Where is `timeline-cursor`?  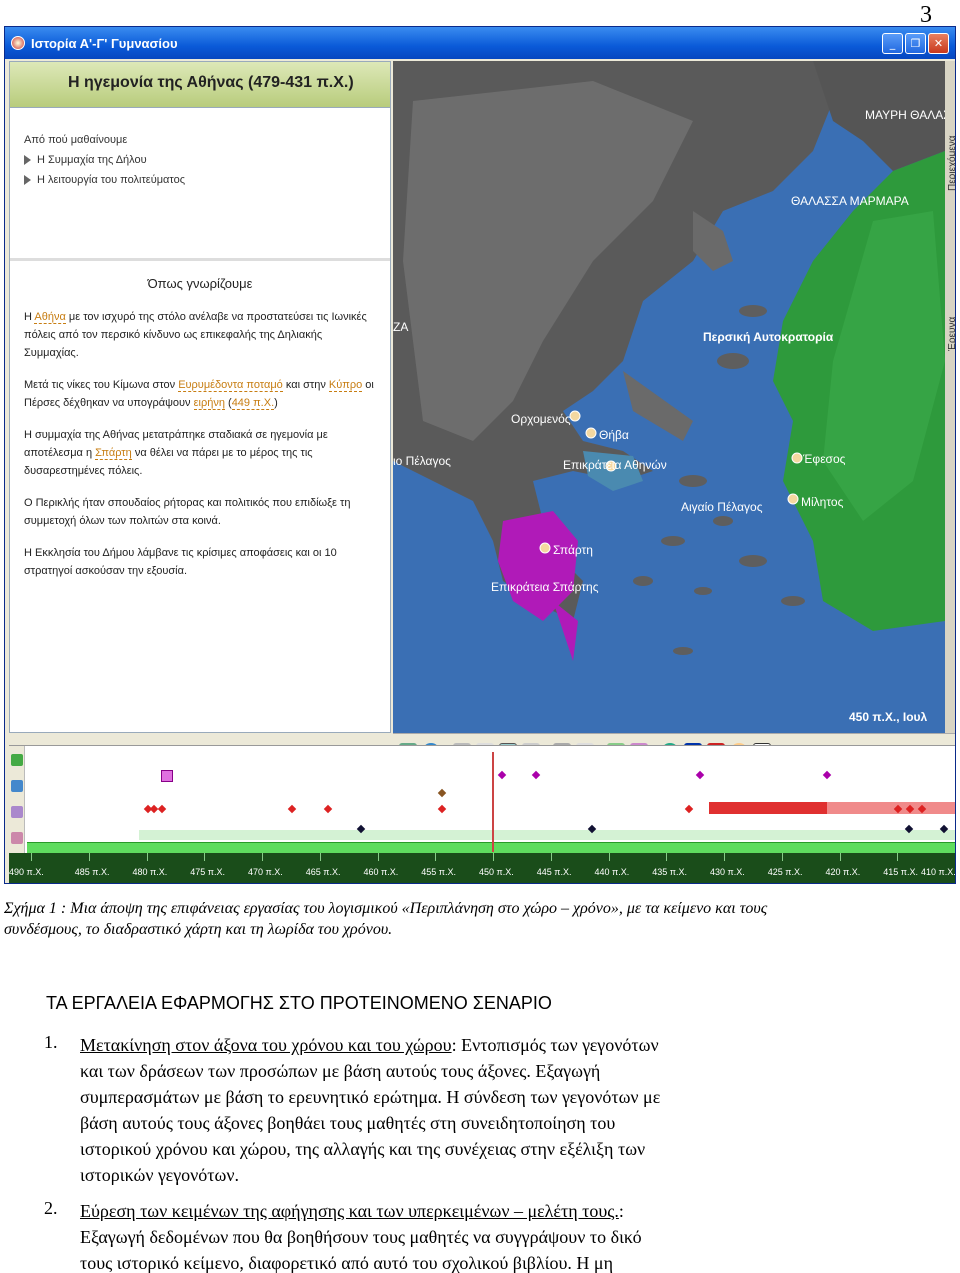
timeline-cursor is located at coordinates (493, 802).